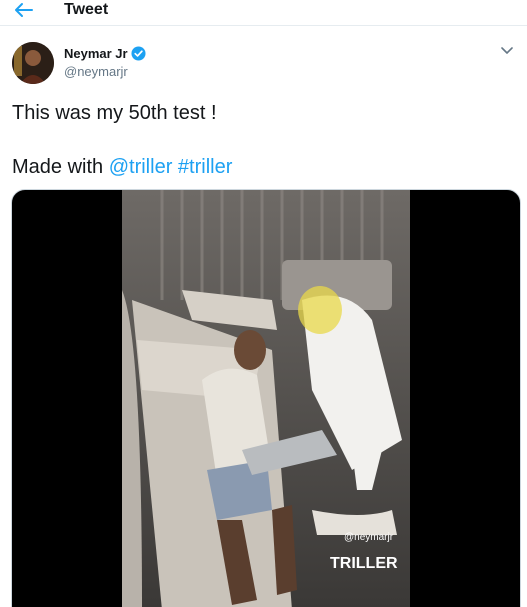  What do you see at coordinates (96, 53) in the screenshot?
I see `display-name: Neymar Jr` at bounding box center [96, 53].